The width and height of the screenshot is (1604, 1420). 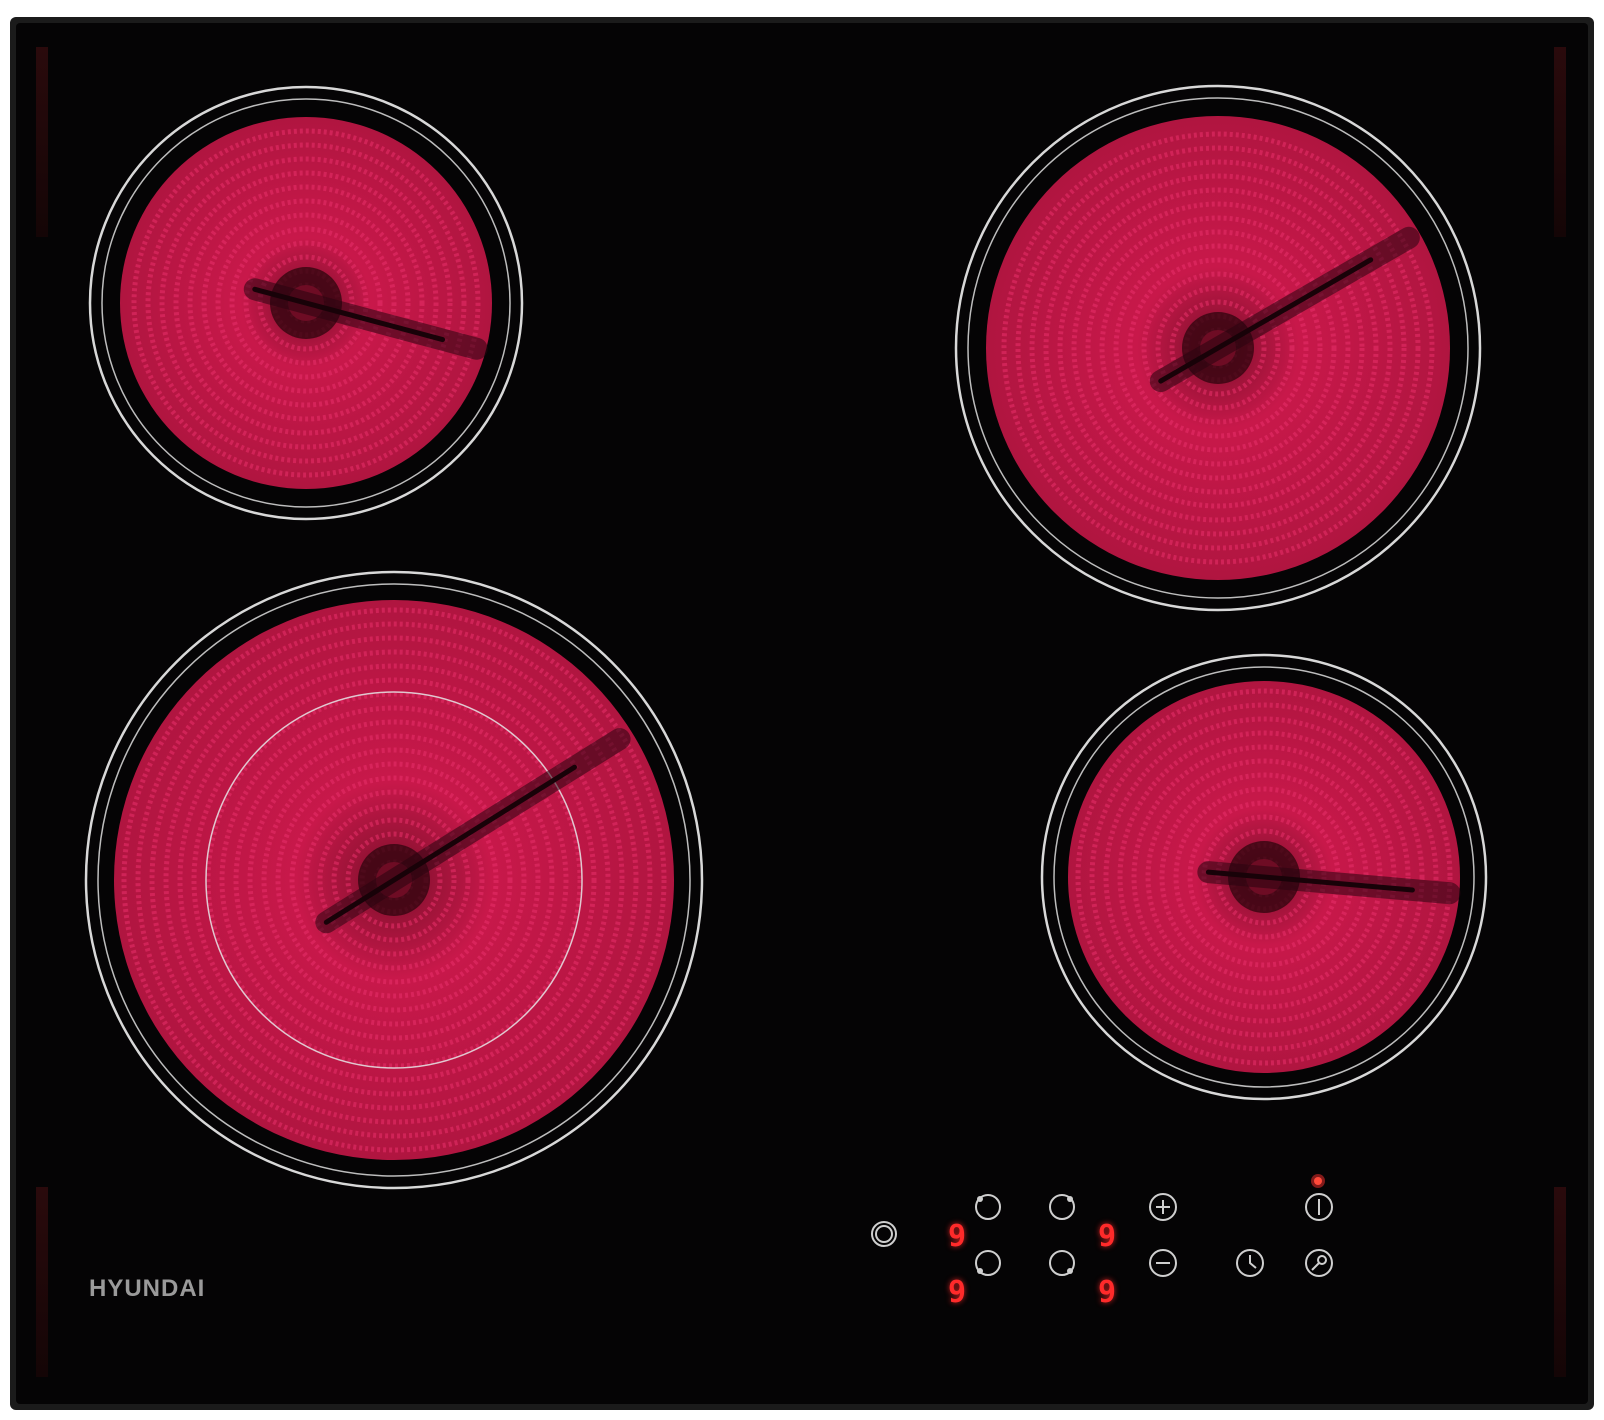 What do you see at coordinates (957, 1236) in the screenshot?
I see `zone-display-rear-left: 9` at bounding box center [957, 1236].